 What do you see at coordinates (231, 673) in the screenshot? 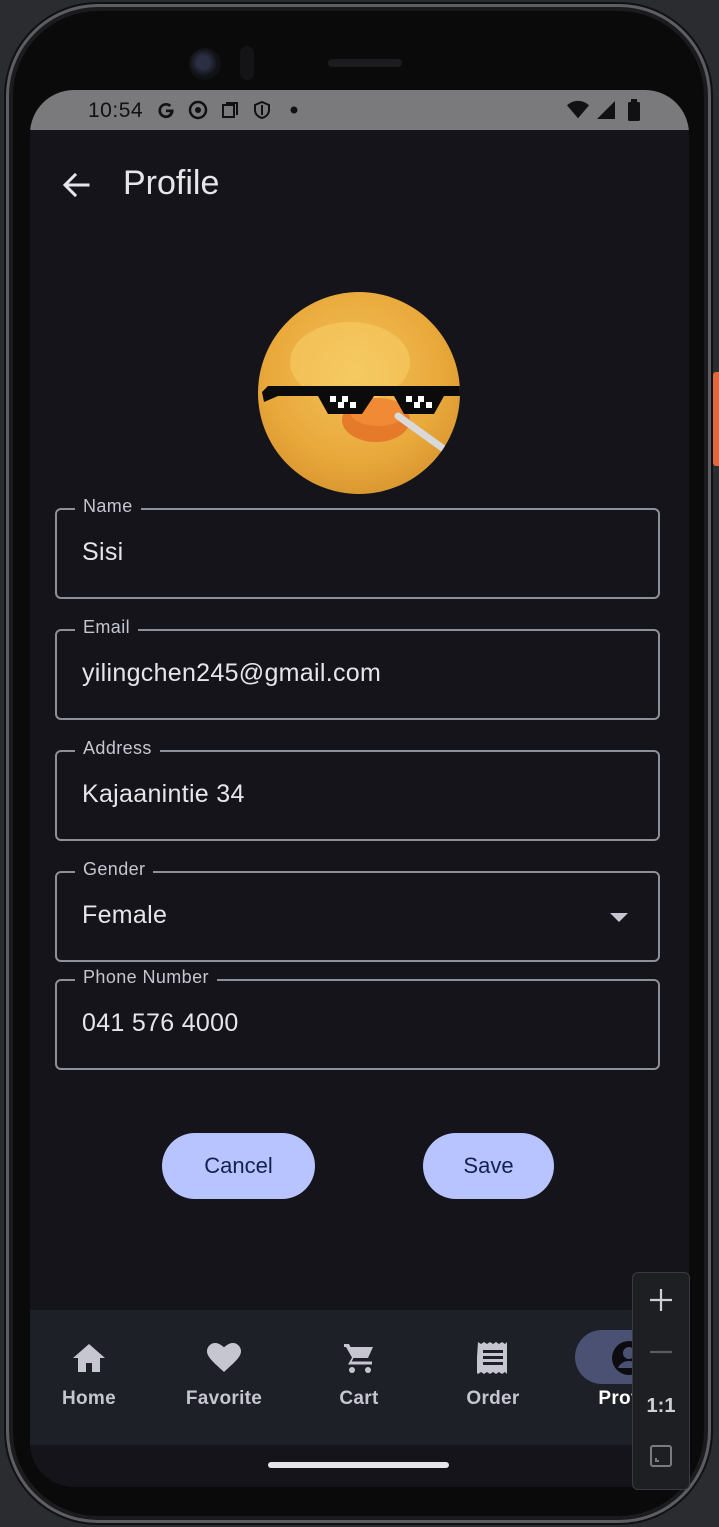
I see `email-input: yilingchen245@gmail.com` at bounding box center [231, 673].